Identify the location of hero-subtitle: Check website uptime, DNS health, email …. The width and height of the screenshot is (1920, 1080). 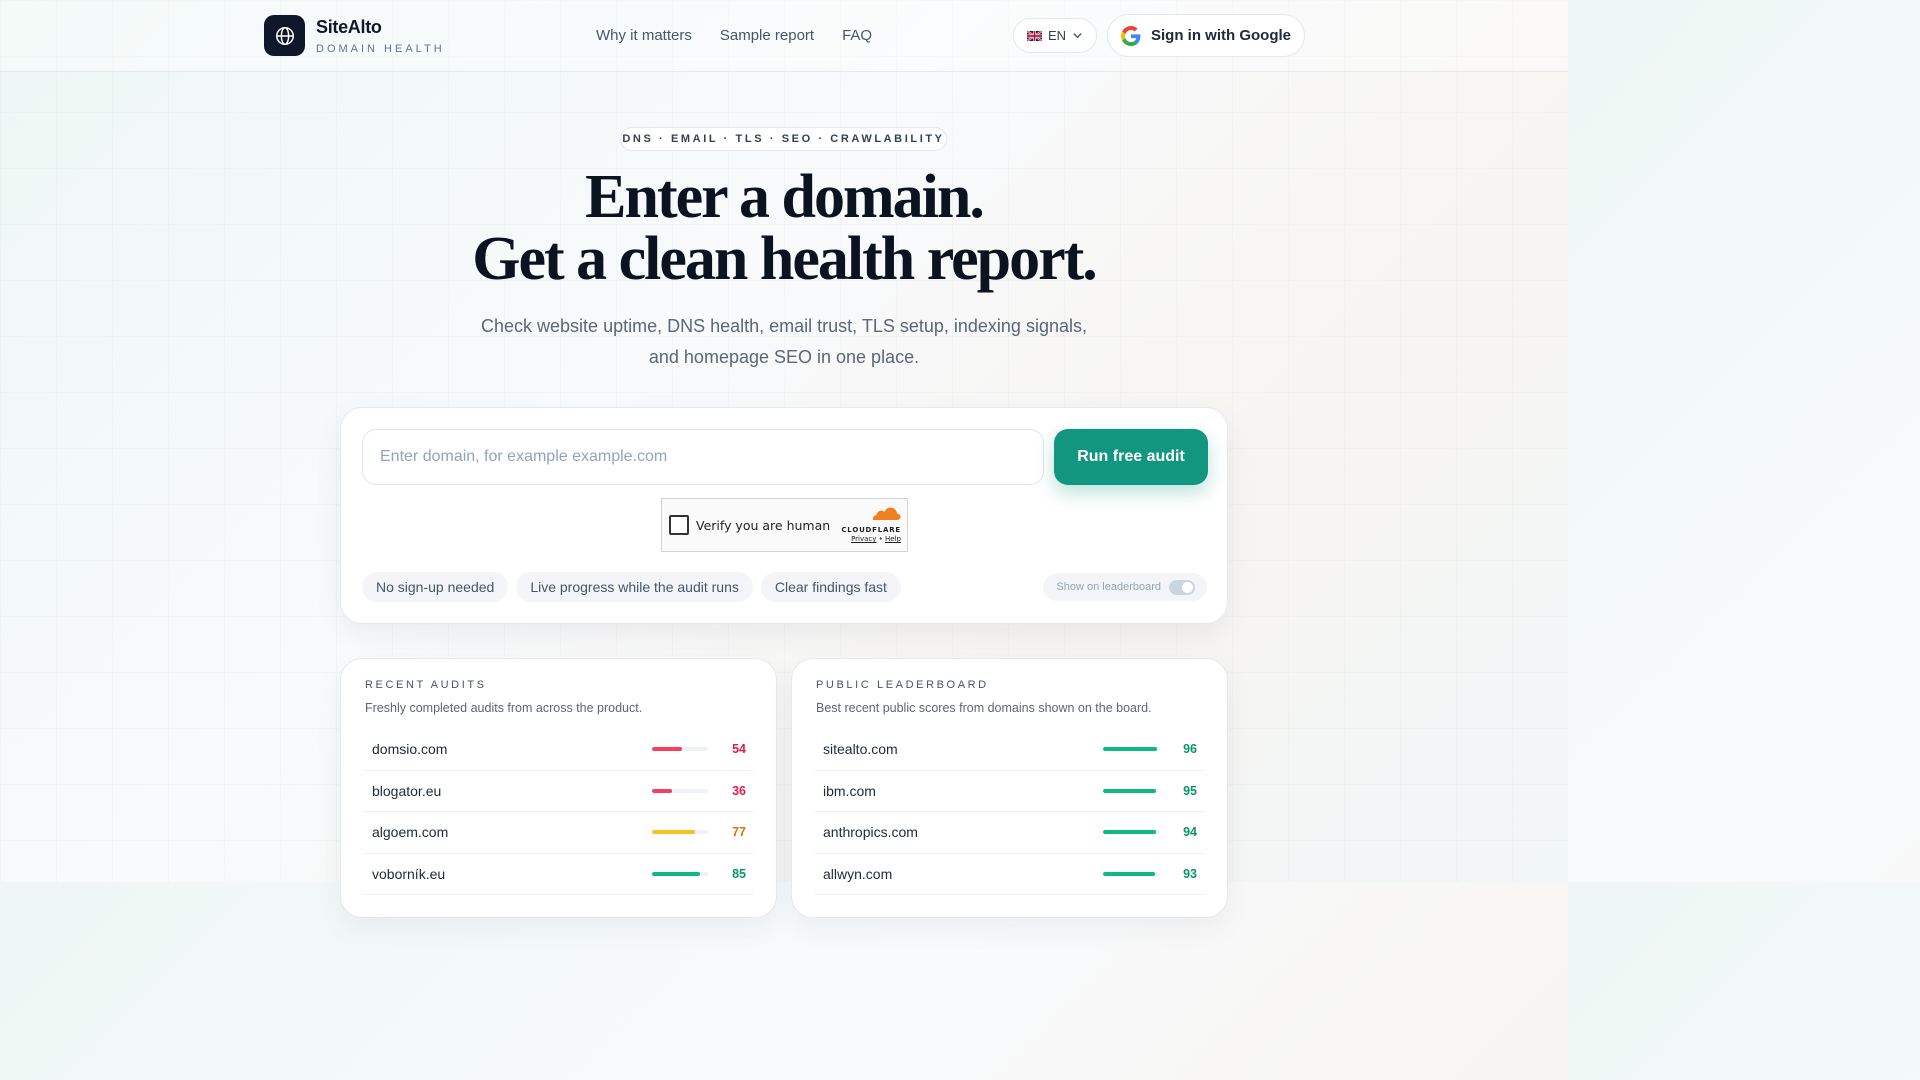
(784, 342).